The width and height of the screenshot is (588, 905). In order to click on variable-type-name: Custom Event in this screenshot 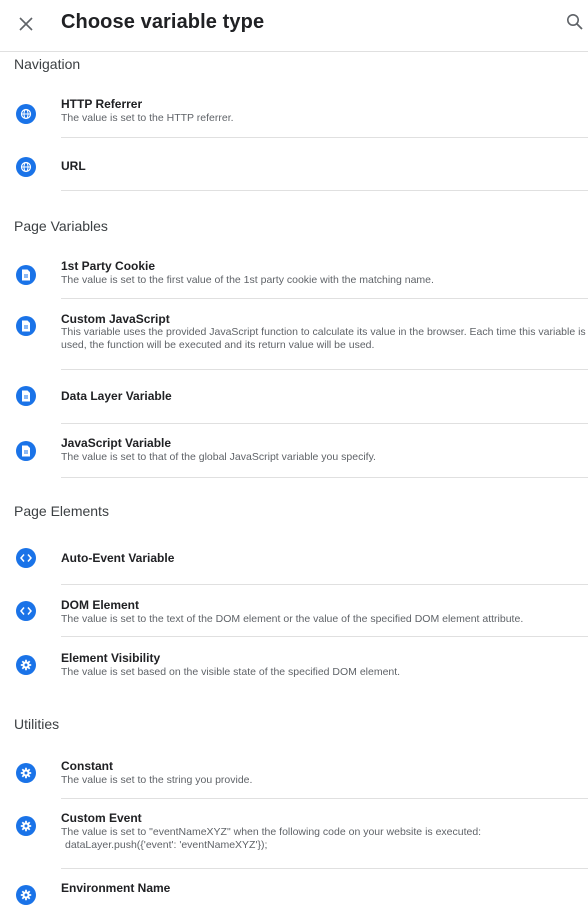, I will do `click(101, 818)`.